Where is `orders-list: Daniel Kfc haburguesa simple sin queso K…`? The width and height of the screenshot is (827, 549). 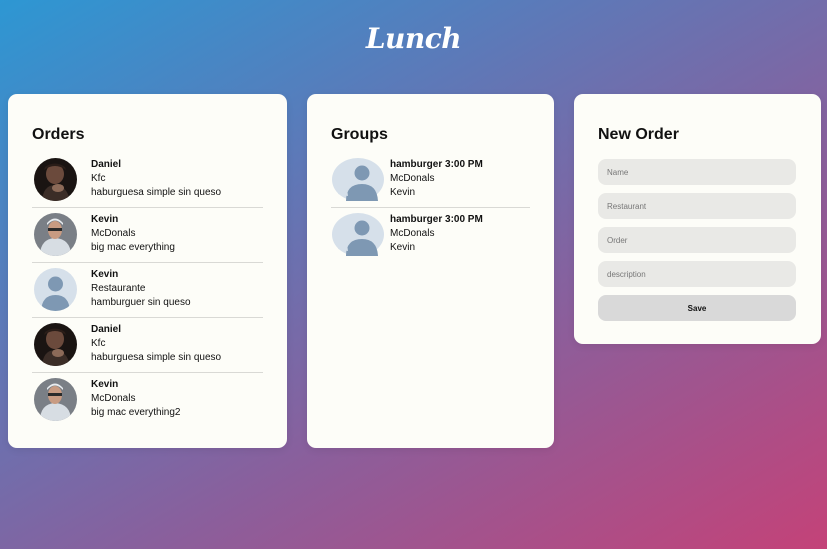 orders-list: Daniel Kfc haburguesa simple sin queso K… is located at coordinates (147, 290).